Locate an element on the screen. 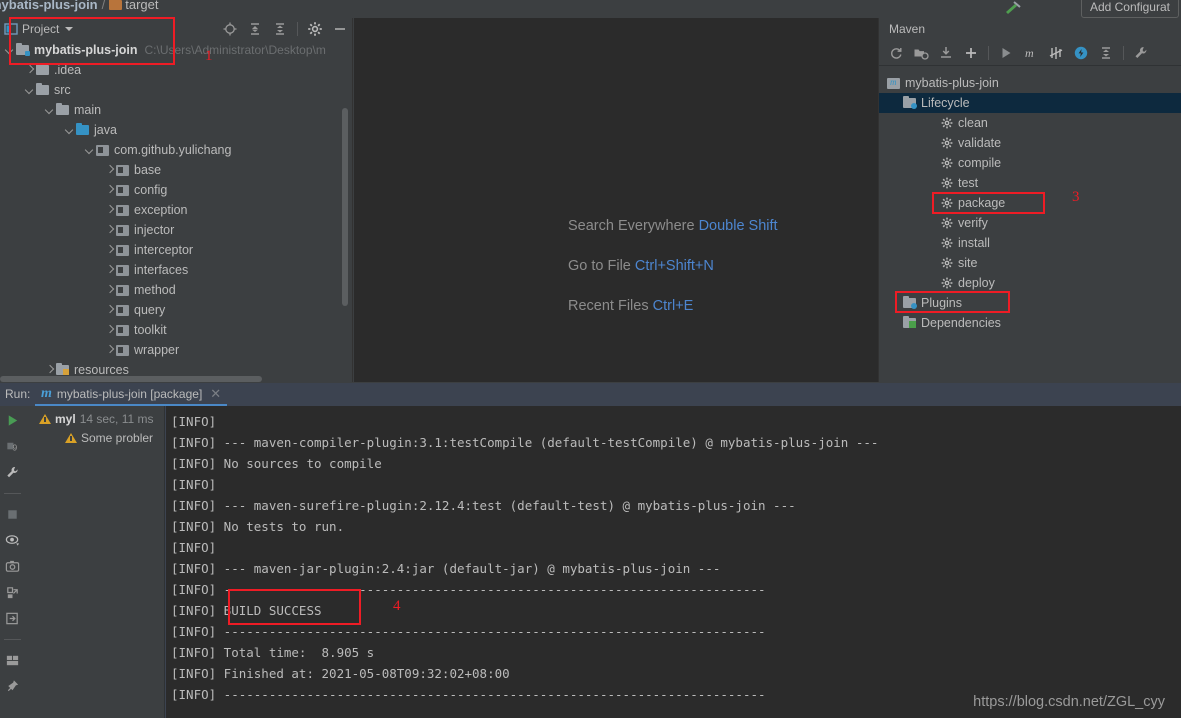  hide-minimize-icon is located at coordinates (340, 29).